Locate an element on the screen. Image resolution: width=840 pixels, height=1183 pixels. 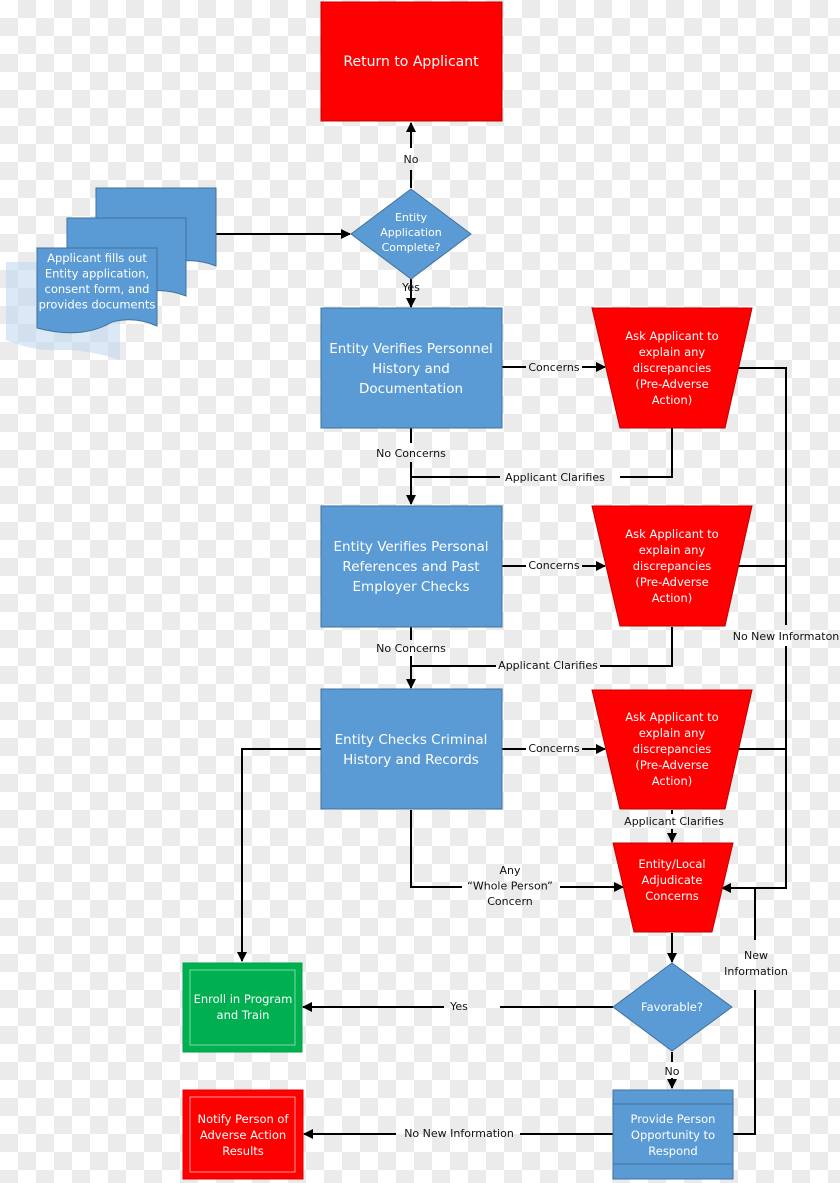
label-clarifies-1: Applicant Clarifies is located at coordinates (555, 477).